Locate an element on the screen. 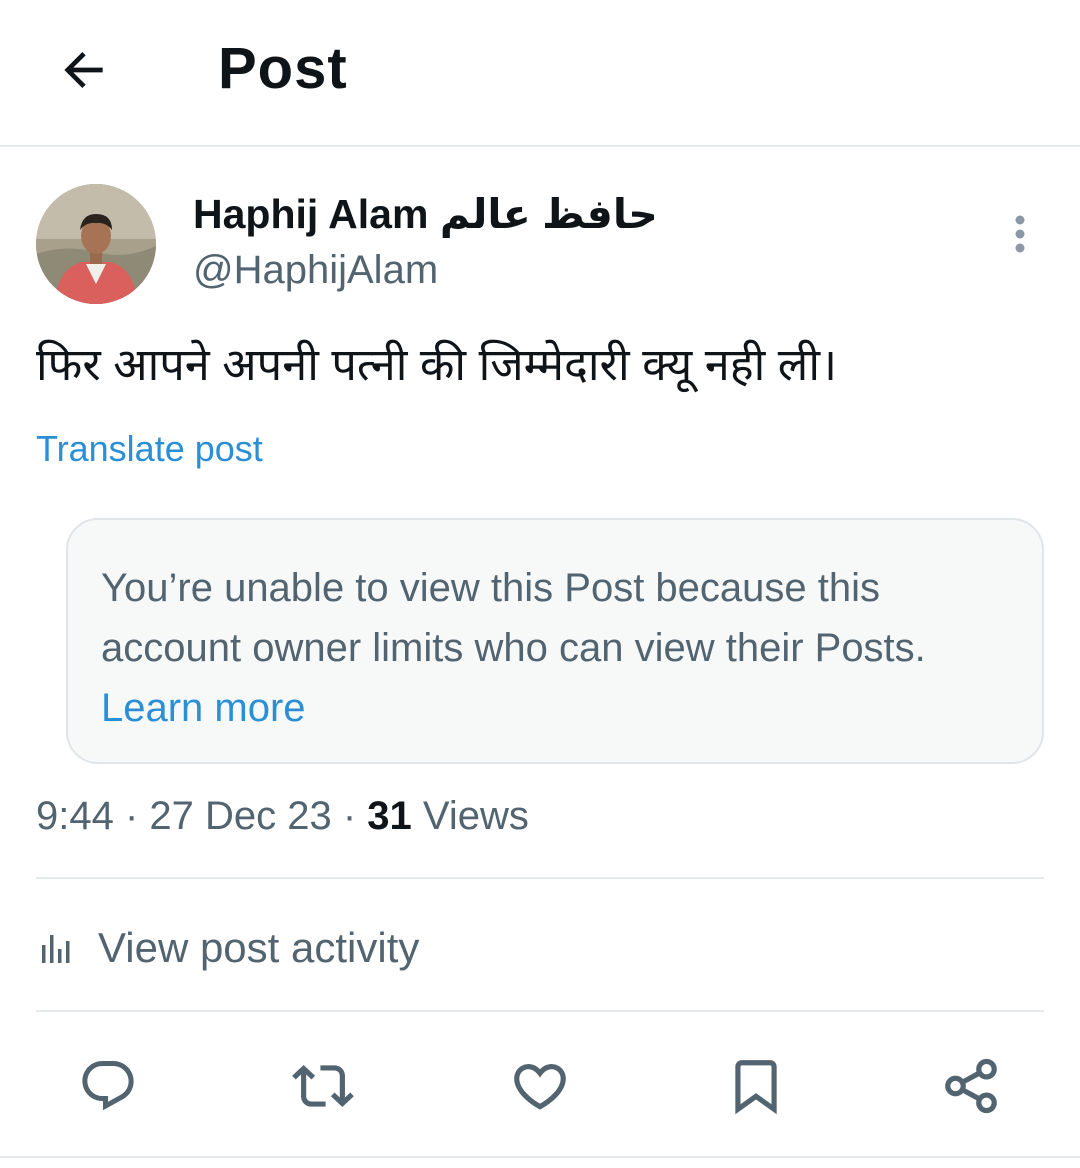 The width and height of the screenshot is (1080, 1168). more-options-button is located at coordinates (1020, 234).